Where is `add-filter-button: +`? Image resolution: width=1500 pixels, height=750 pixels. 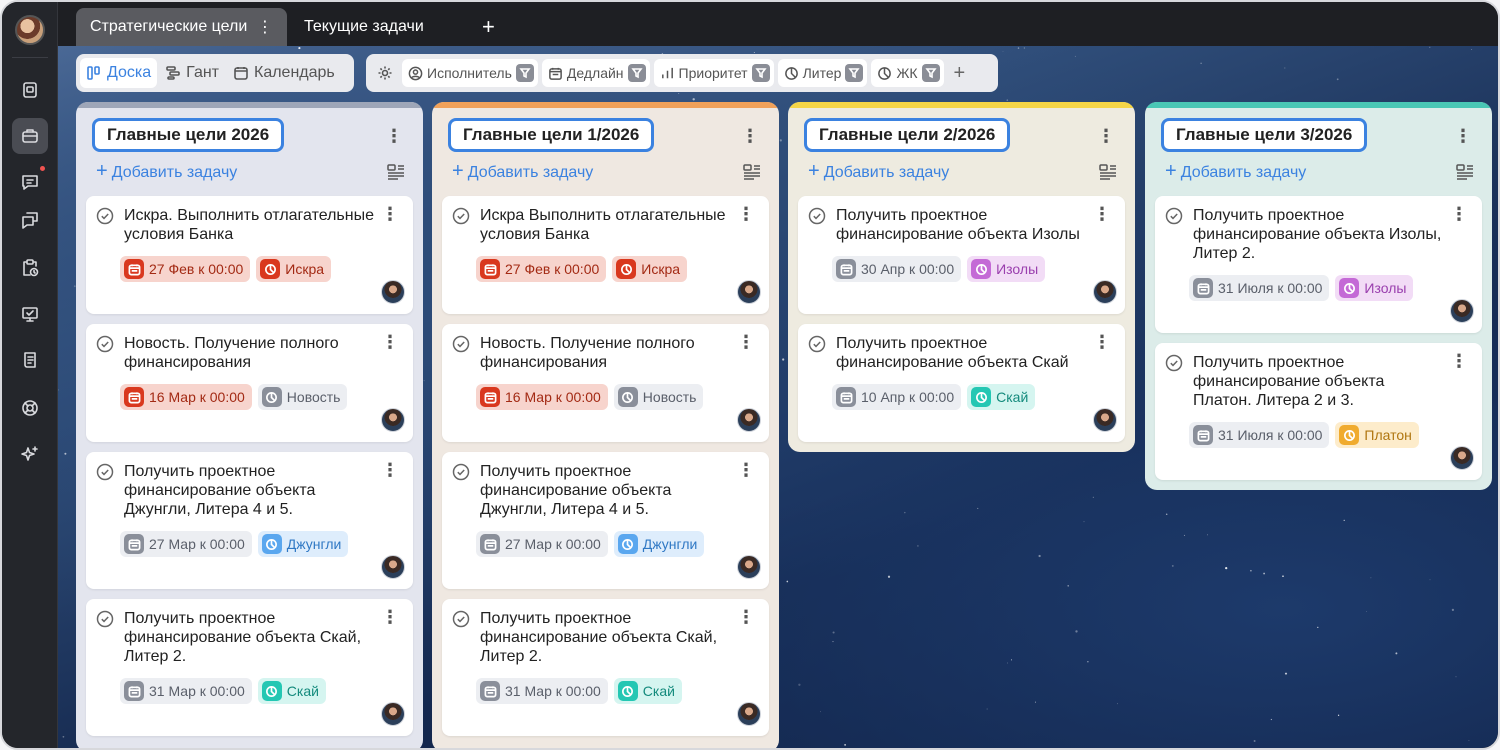 add-filter-button: + is located at coordinates (960, 73).